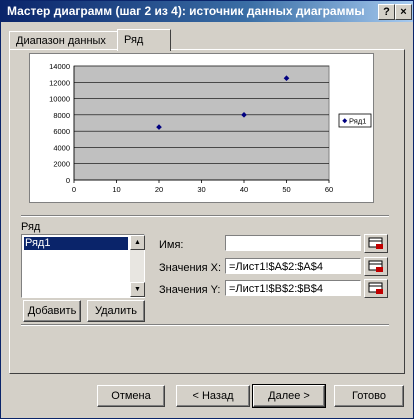  I want to click on y-tick-label: 0, so click(68, 180).